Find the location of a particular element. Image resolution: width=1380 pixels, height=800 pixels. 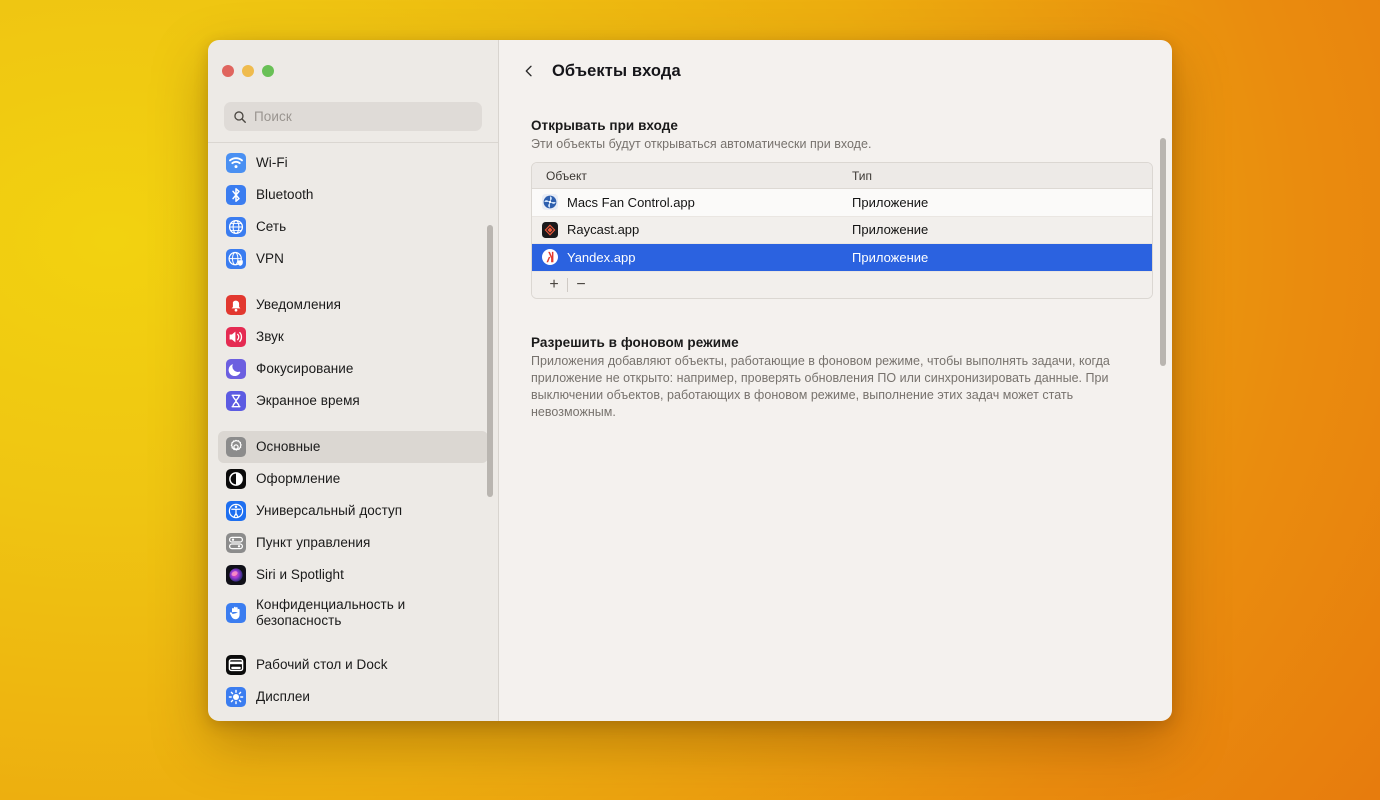

sidebar-item-label: Звук is located at coordinates (270, 336).